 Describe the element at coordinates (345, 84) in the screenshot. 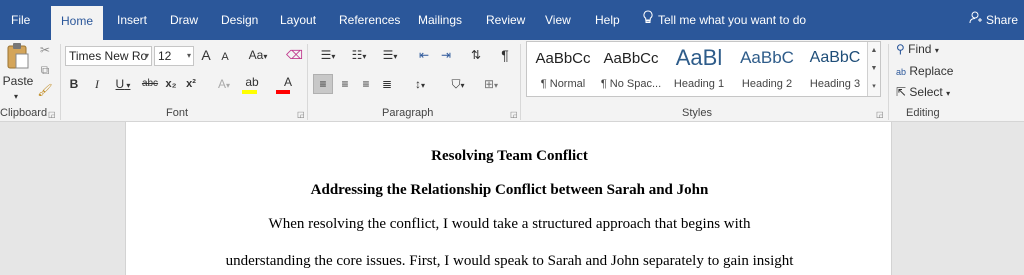

I see `align-center-button: ≡` at that location.